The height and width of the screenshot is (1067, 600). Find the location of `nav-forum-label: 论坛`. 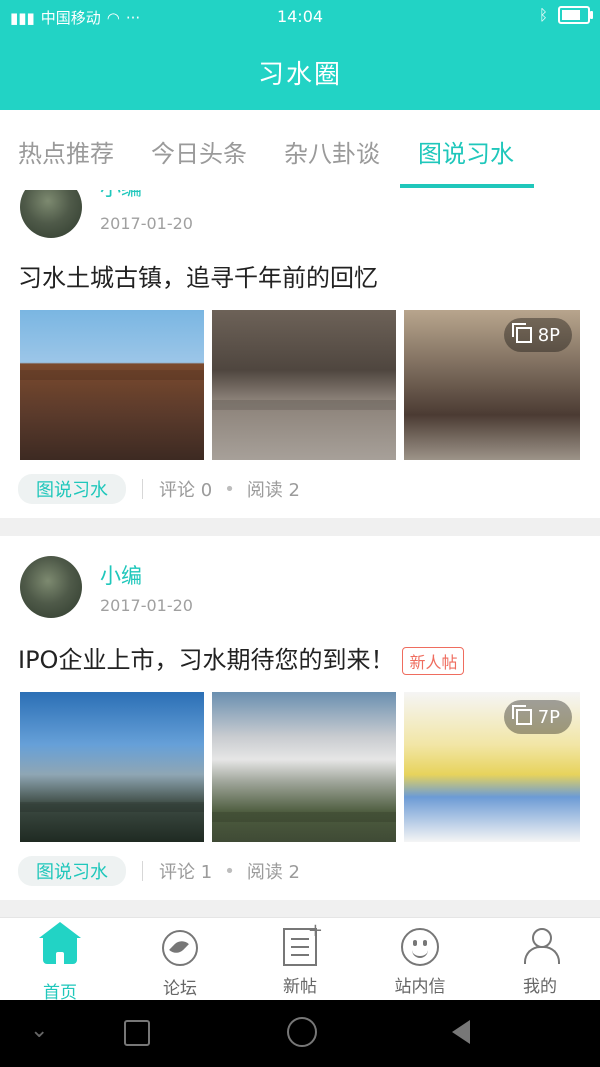

nav-forum-label: 论坛 is located at coordinates (180, 989).